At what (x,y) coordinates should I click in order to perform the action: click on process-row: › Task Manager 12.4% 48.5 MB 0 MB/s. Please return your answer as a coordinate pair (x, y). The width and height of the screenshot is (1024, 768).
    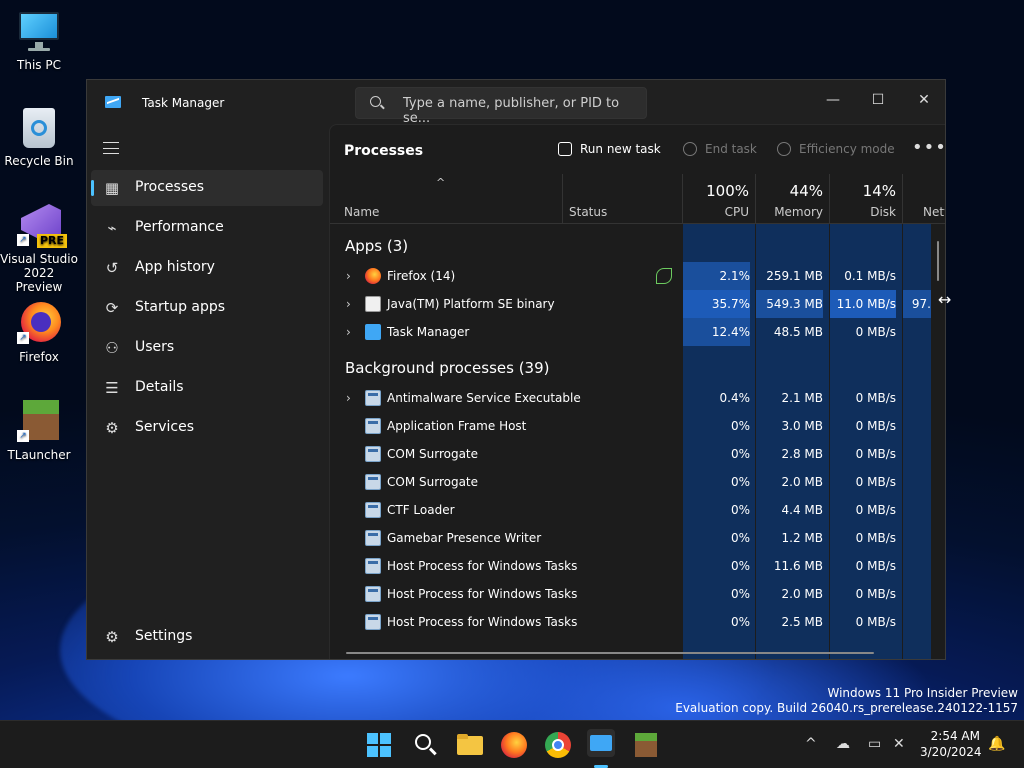
    Looking at the image, I should click on (630, 332).